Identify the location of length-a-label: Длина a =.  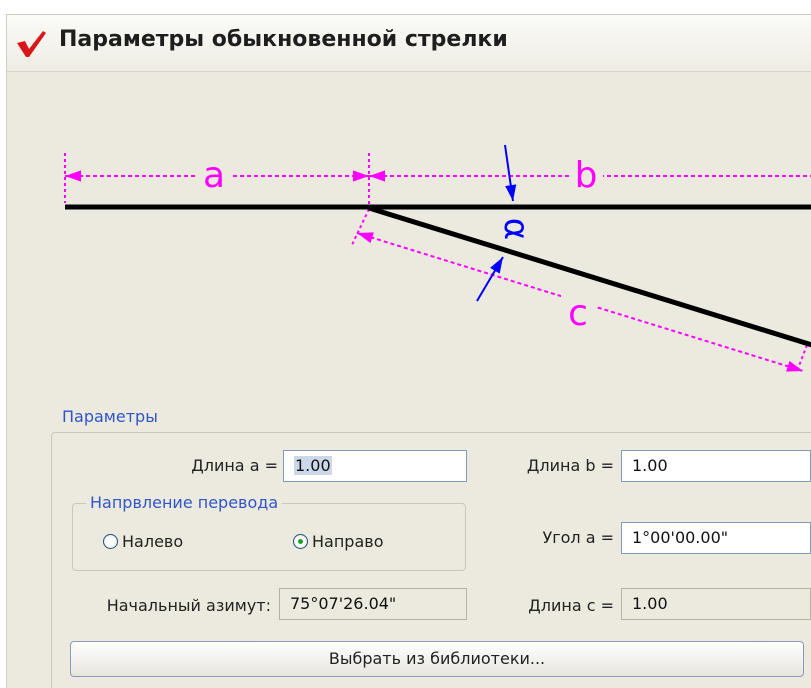
(234, 465).